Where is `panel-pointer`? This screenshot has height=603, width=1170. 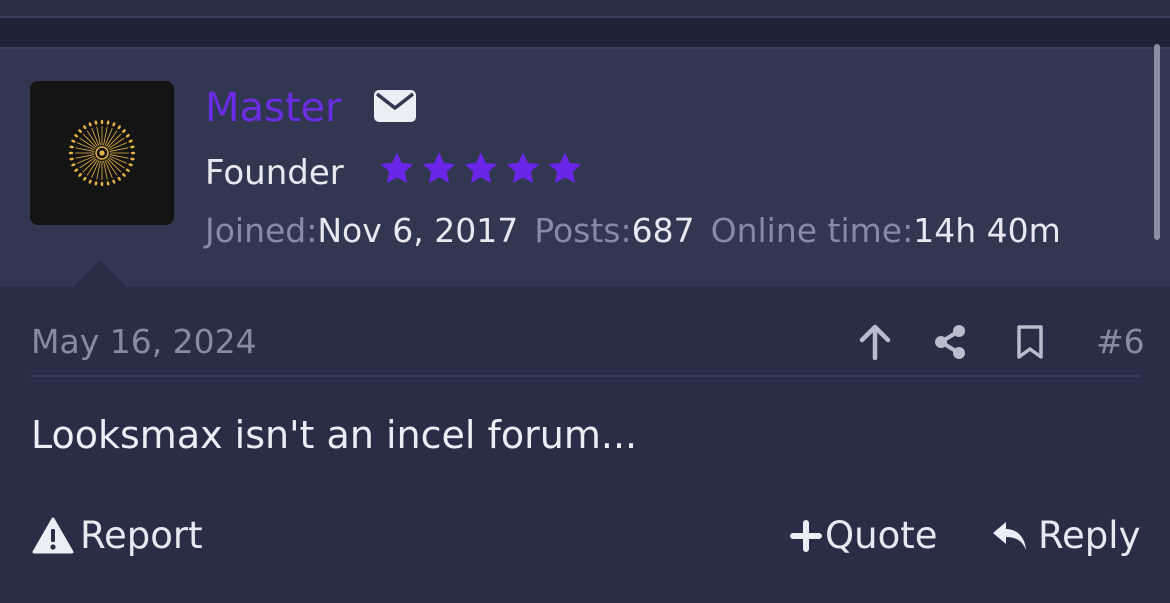 panel-pointer is located at coordinates (100, 274).